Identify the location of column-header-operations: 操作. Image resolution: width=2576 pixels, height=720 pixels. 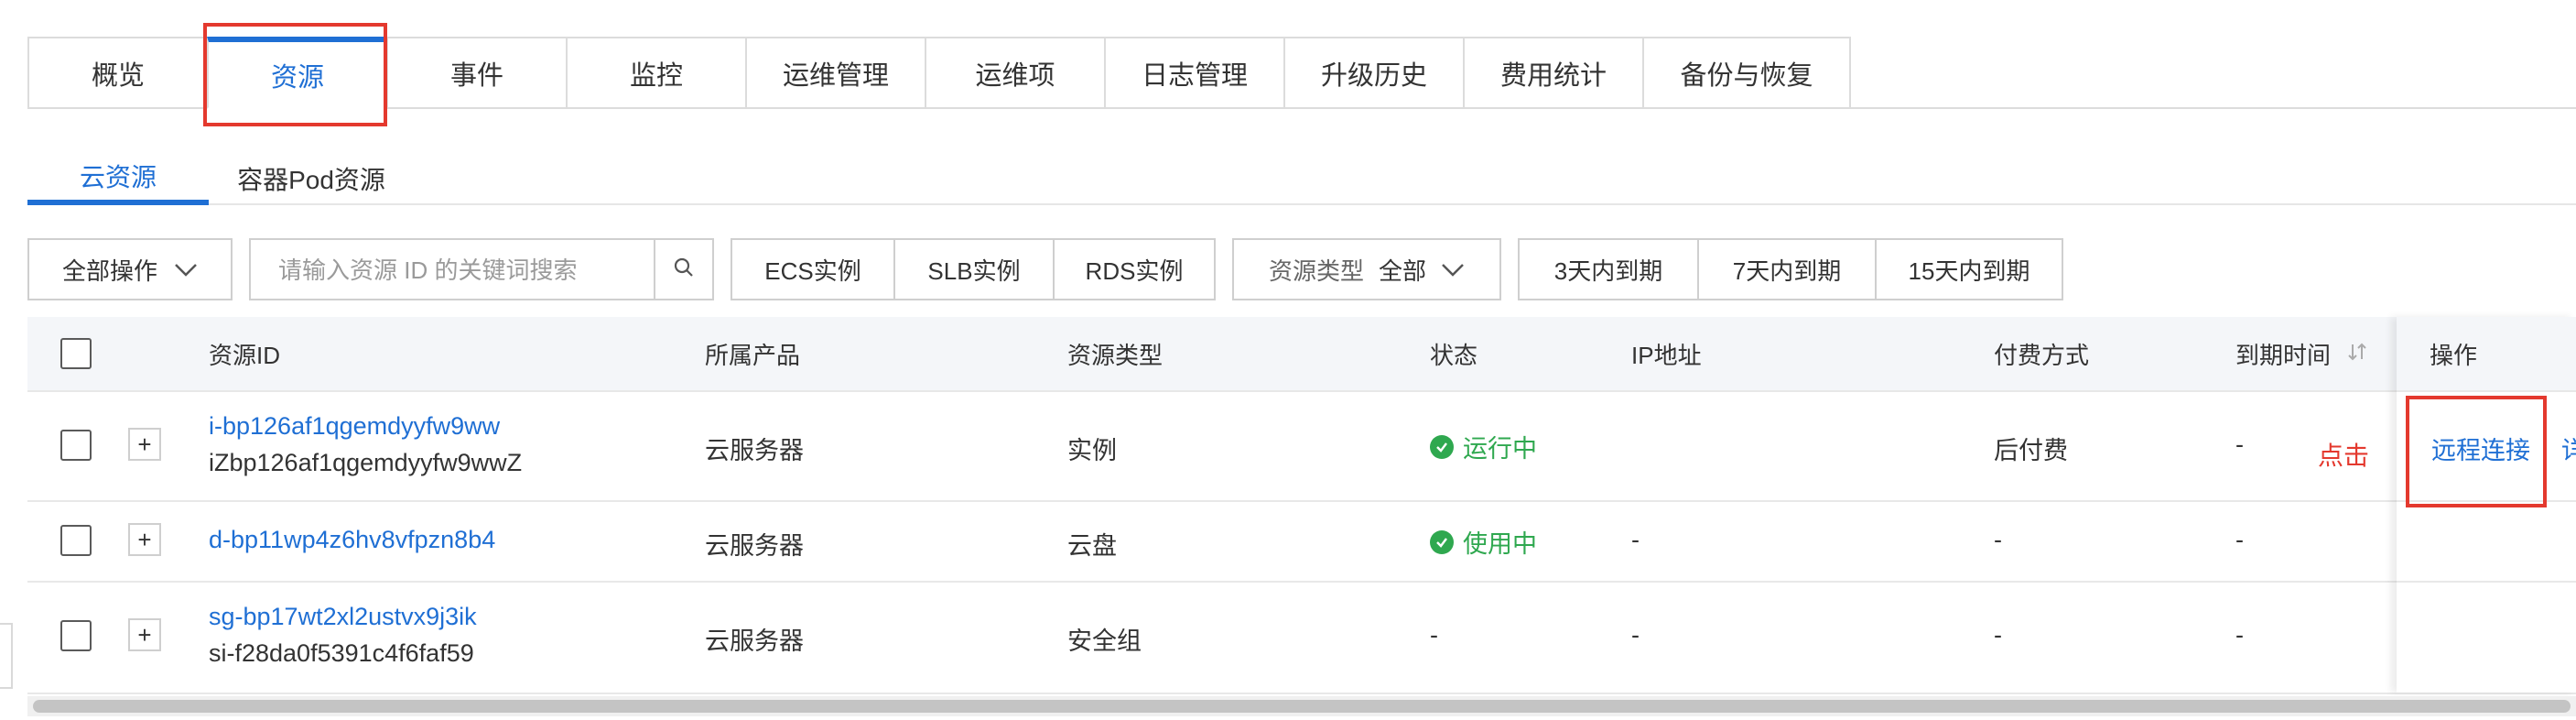
(2454, 355).